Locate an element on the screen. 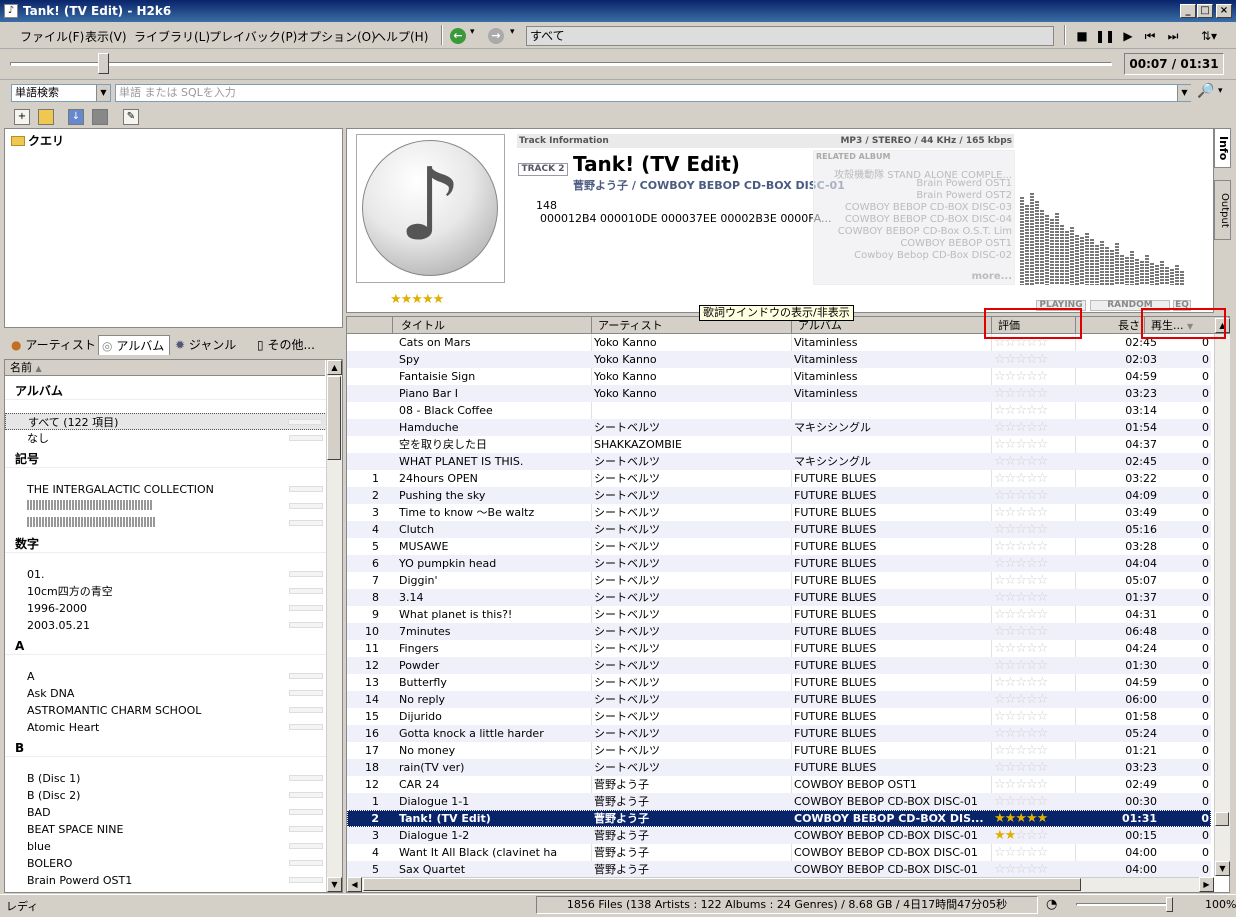  tab-output: Output is located at coordinates (1222, 210).